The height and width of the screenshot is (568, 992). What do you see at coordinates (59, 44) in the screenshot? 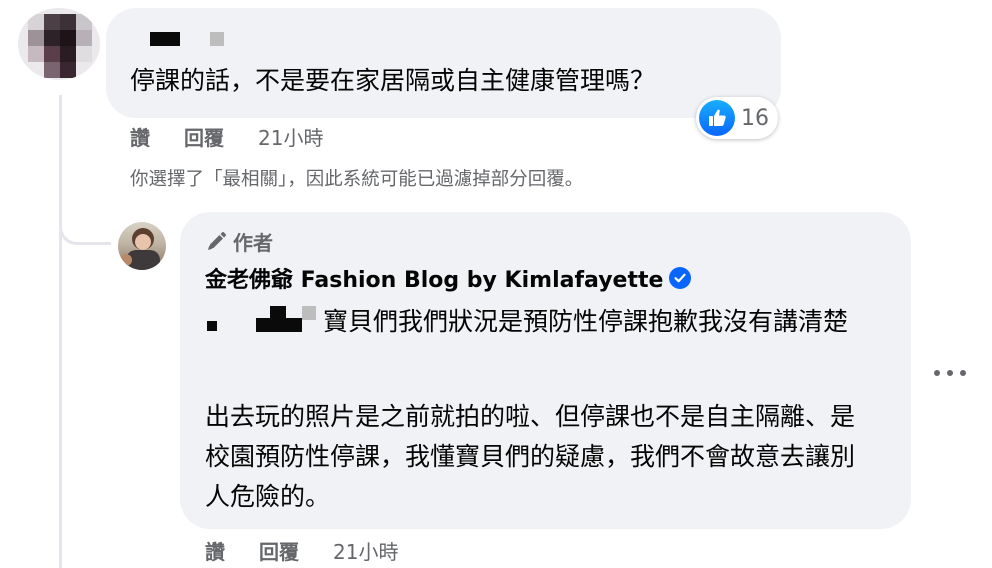
I see `commenter-avatar` at bounding box center [59, 44].